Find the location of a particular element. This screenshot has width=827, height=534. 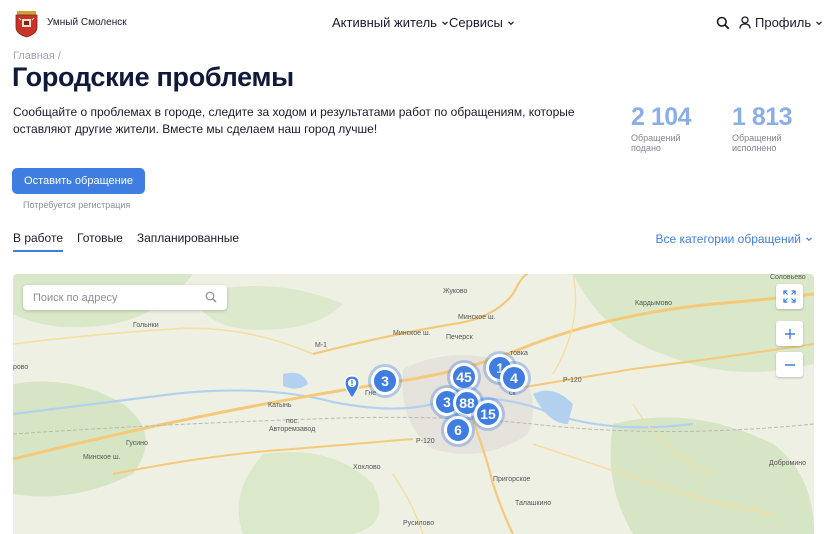

alert-pin-icon is located at coordinates (352, 387).